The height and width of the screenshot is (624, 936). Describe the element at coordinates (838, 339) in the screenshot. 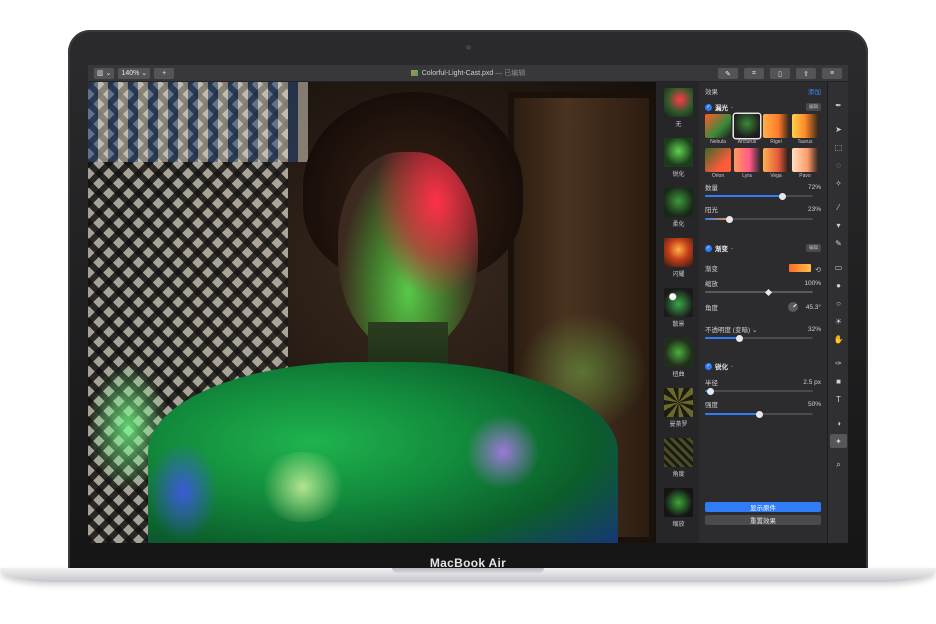

I see `hand-icon: ✋` at that location.